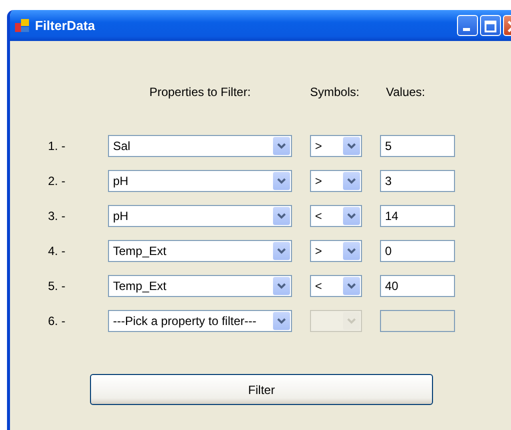 The image size is (511, 430). What do you see at coordinates (417, 251) in the screenshot?
I see `value-field: 0` at bounding box center [417, 251].